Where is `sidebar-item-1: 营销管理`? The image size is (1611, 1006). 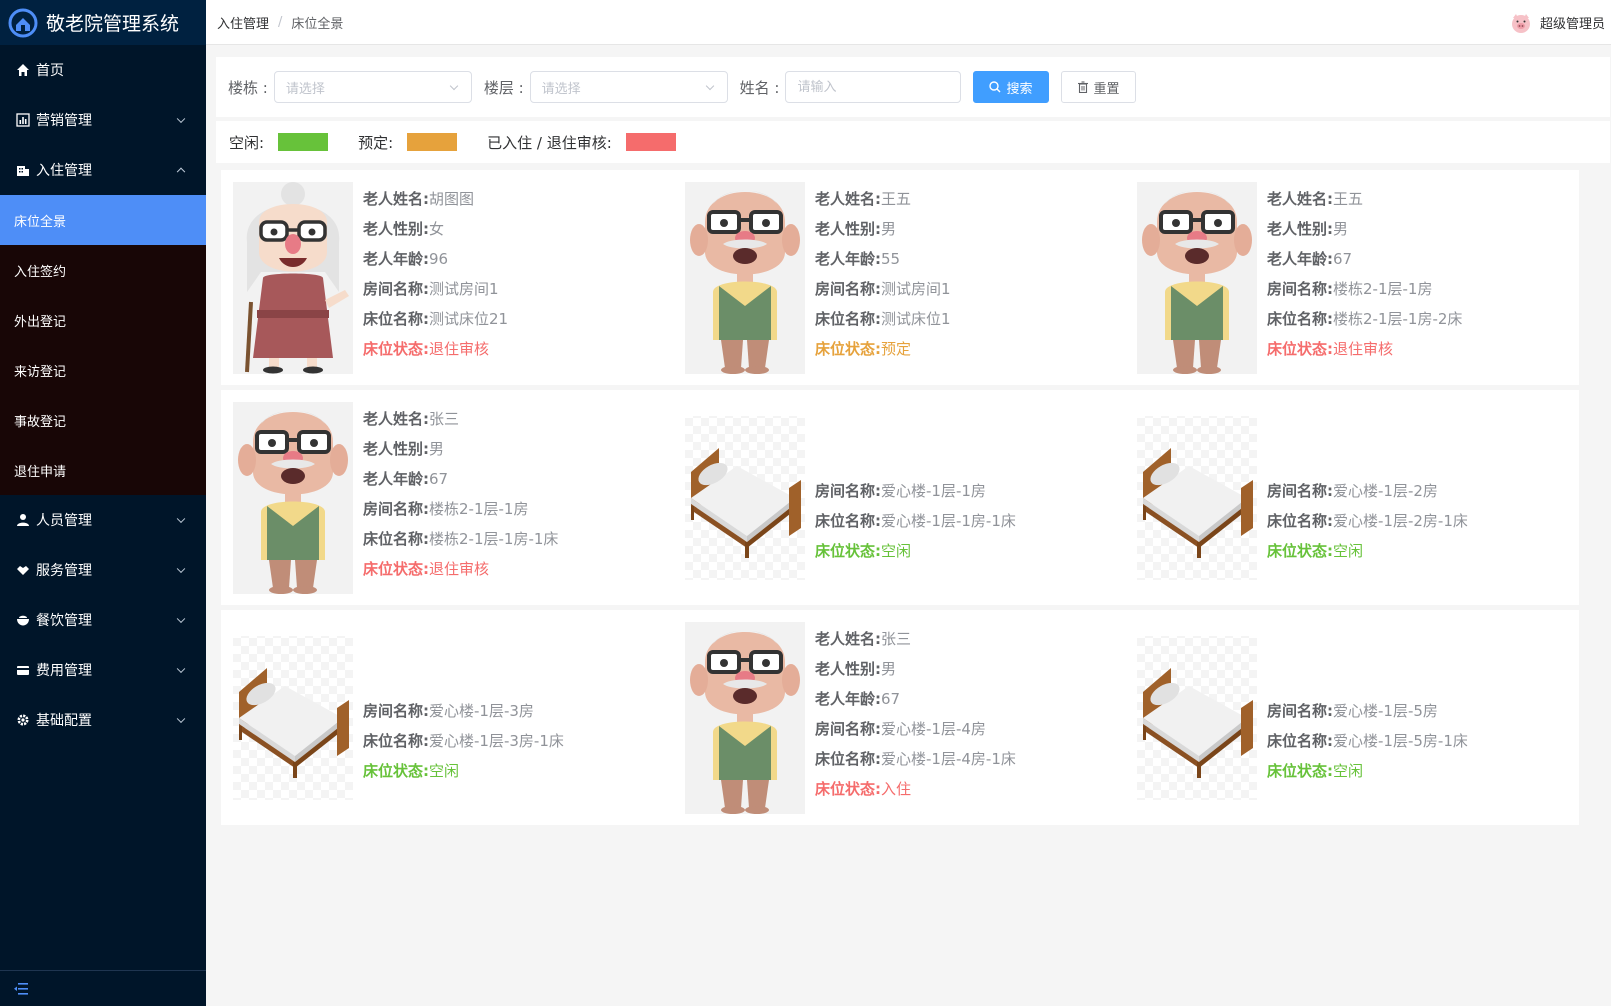
sidebar-item-1: 营销管理 is located at coordinates (103, 120).